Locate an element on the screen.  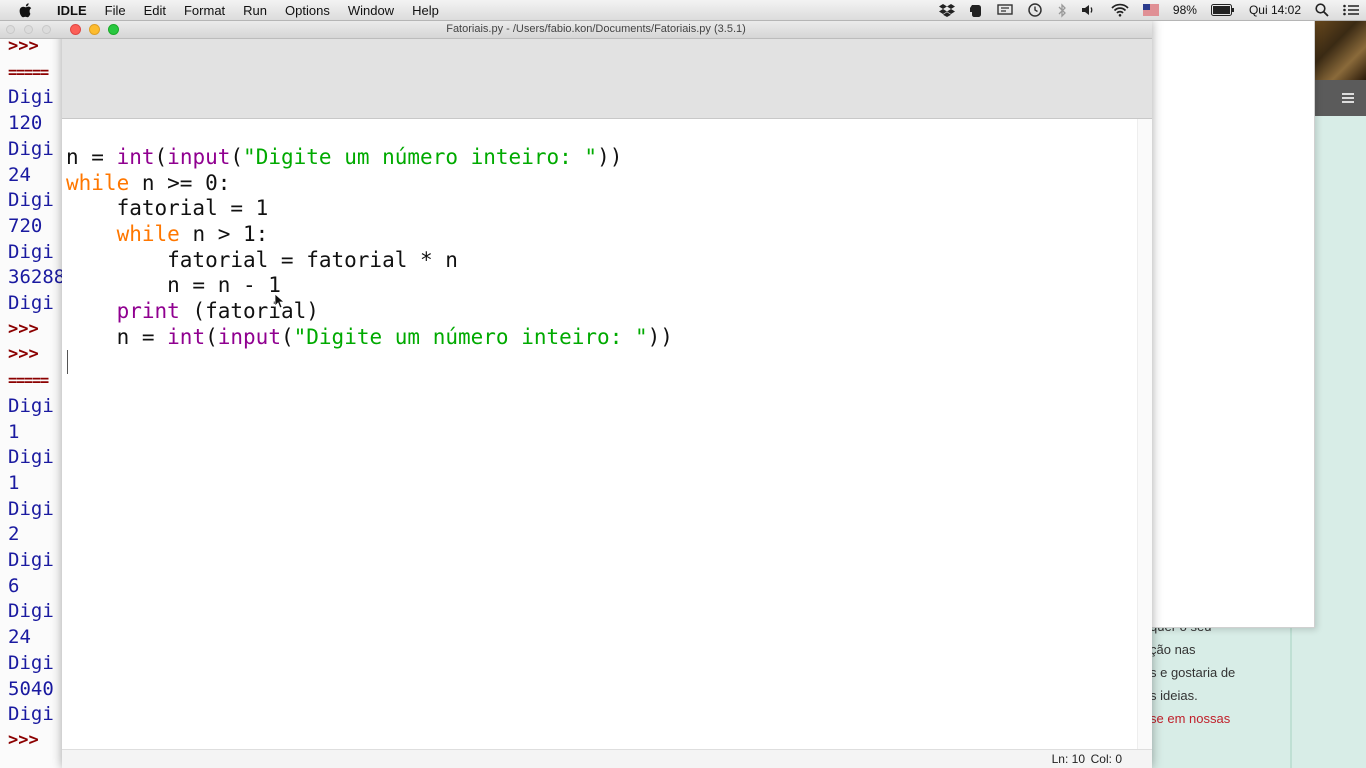
volume-icon is located at coordinates (1089, 10).